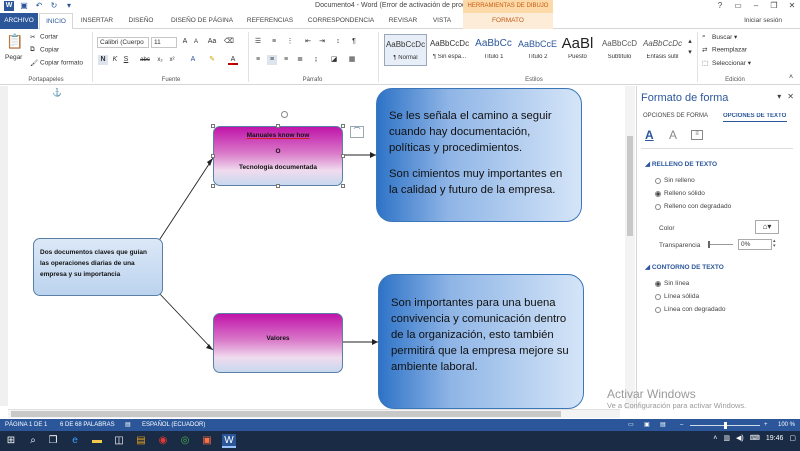  Describe the element at coordinates (690, 309) in the screenshot. I see `outline-option-gradient: Línea con degradado` at that location.